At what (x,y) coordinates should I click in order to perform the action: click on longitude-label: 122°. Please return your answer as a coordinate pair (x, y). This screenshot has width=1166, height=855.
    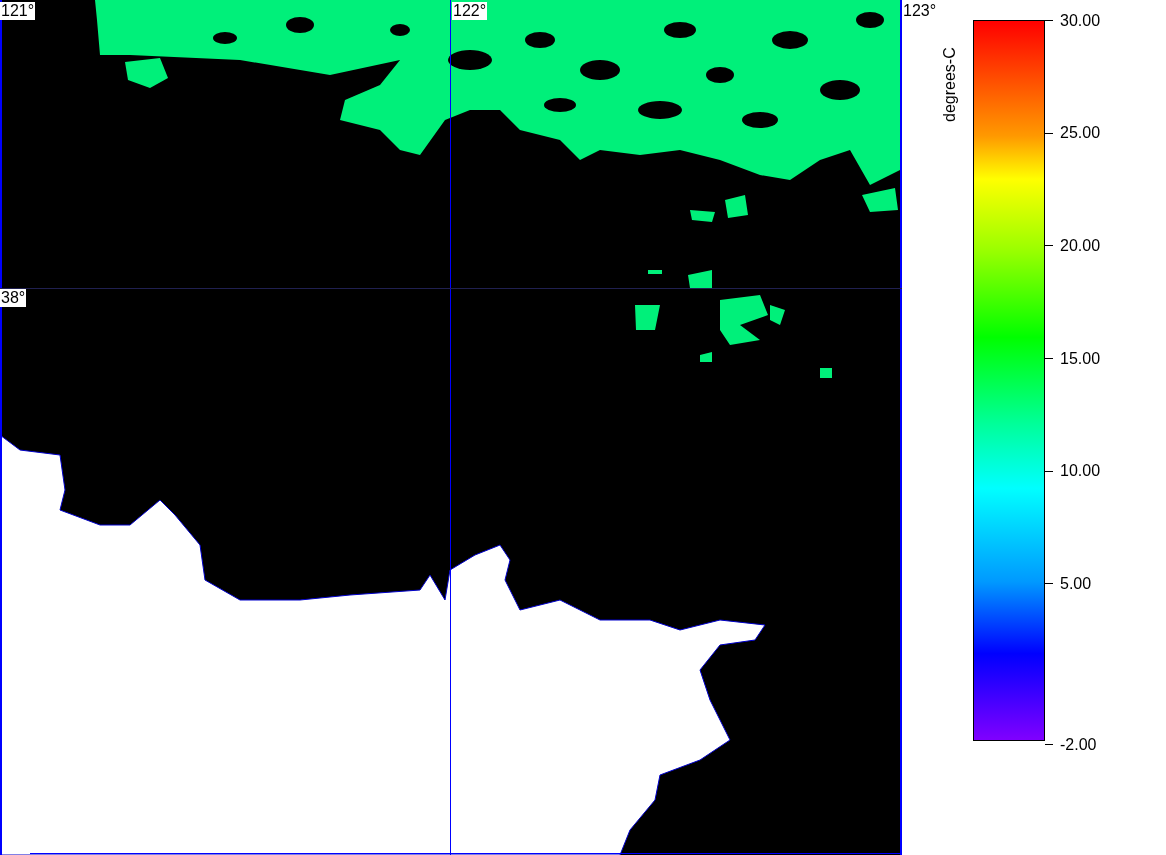
    Looking at the image, I should click on (470, 11).